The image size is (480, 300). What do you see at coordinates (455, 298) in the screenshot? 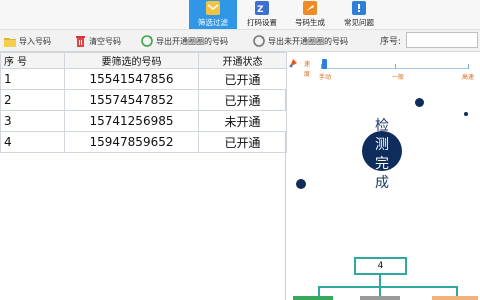
I see `tree-leaf-other` at bounding box center [455, 298].